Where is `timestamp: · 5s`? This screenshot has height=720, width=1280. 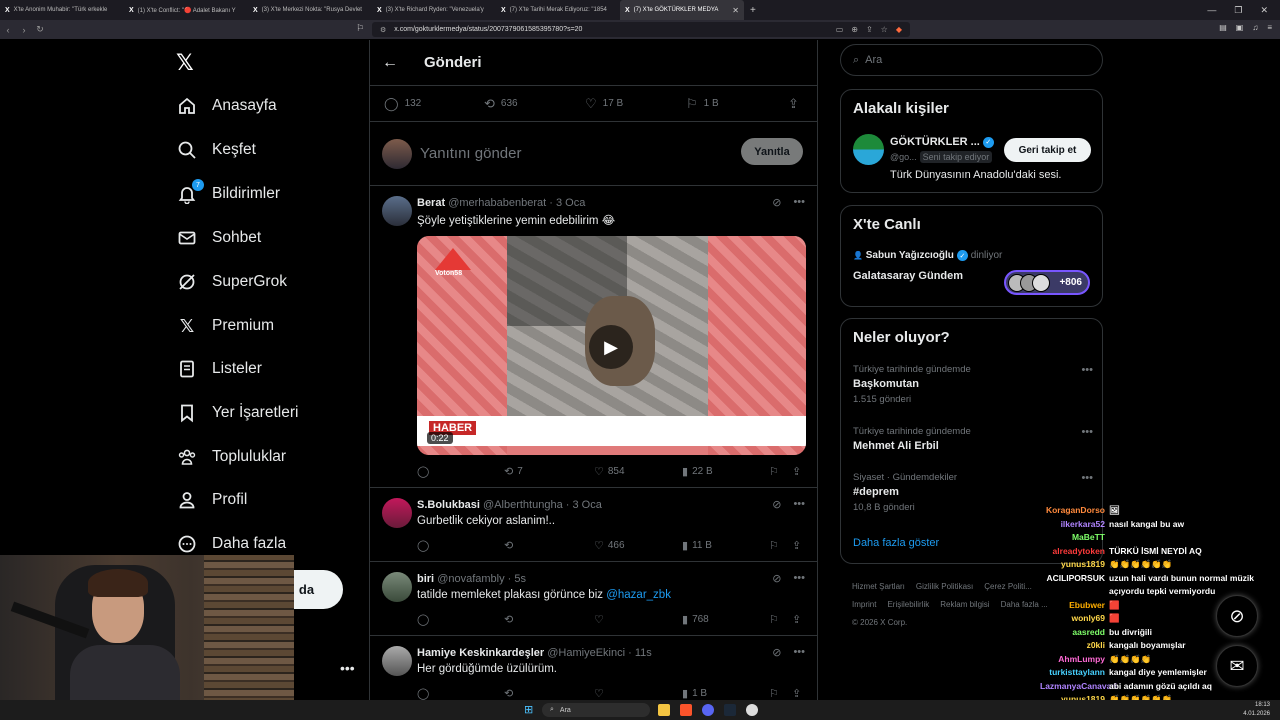
timestamp: · 5s is located at coordinates (517, 579).